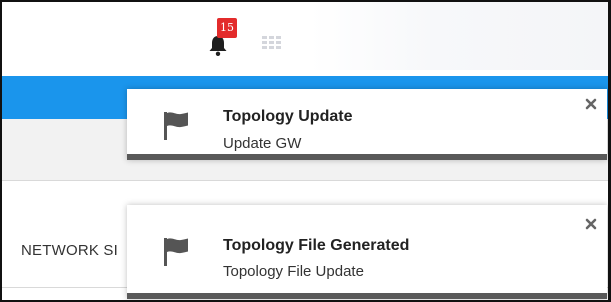 The width and height of the screenshot is (611, 302). I want to click on divider, so click(305, 180).